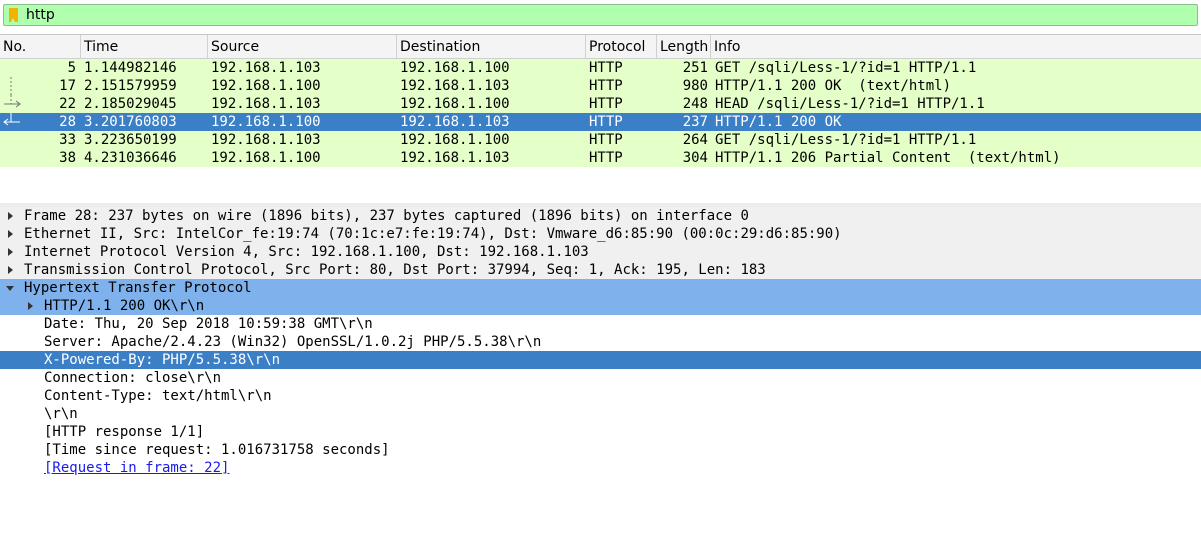 This screenshot has width=1201, height=533. I want to click on tree-item-label: Date: Thu, 20 Sep 2018 10:59:38 GMT\r\n, so click(208, 324).